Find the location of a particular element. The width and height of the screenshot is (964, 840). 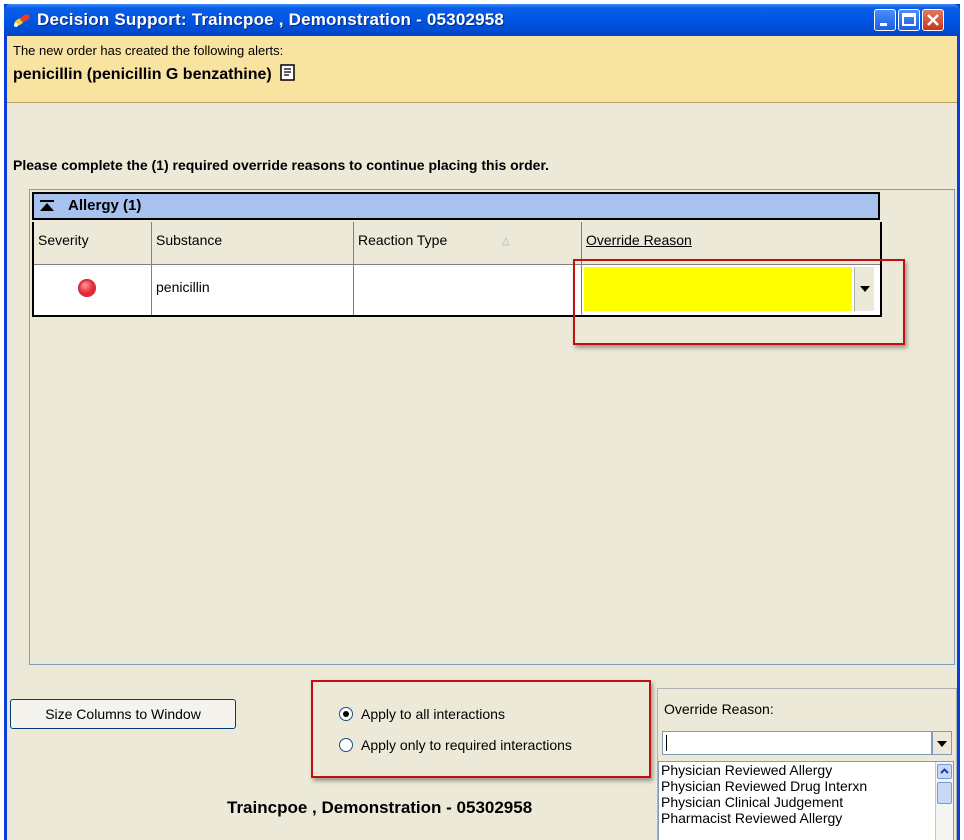

maximize-icon is located at coordinates (909, 19).